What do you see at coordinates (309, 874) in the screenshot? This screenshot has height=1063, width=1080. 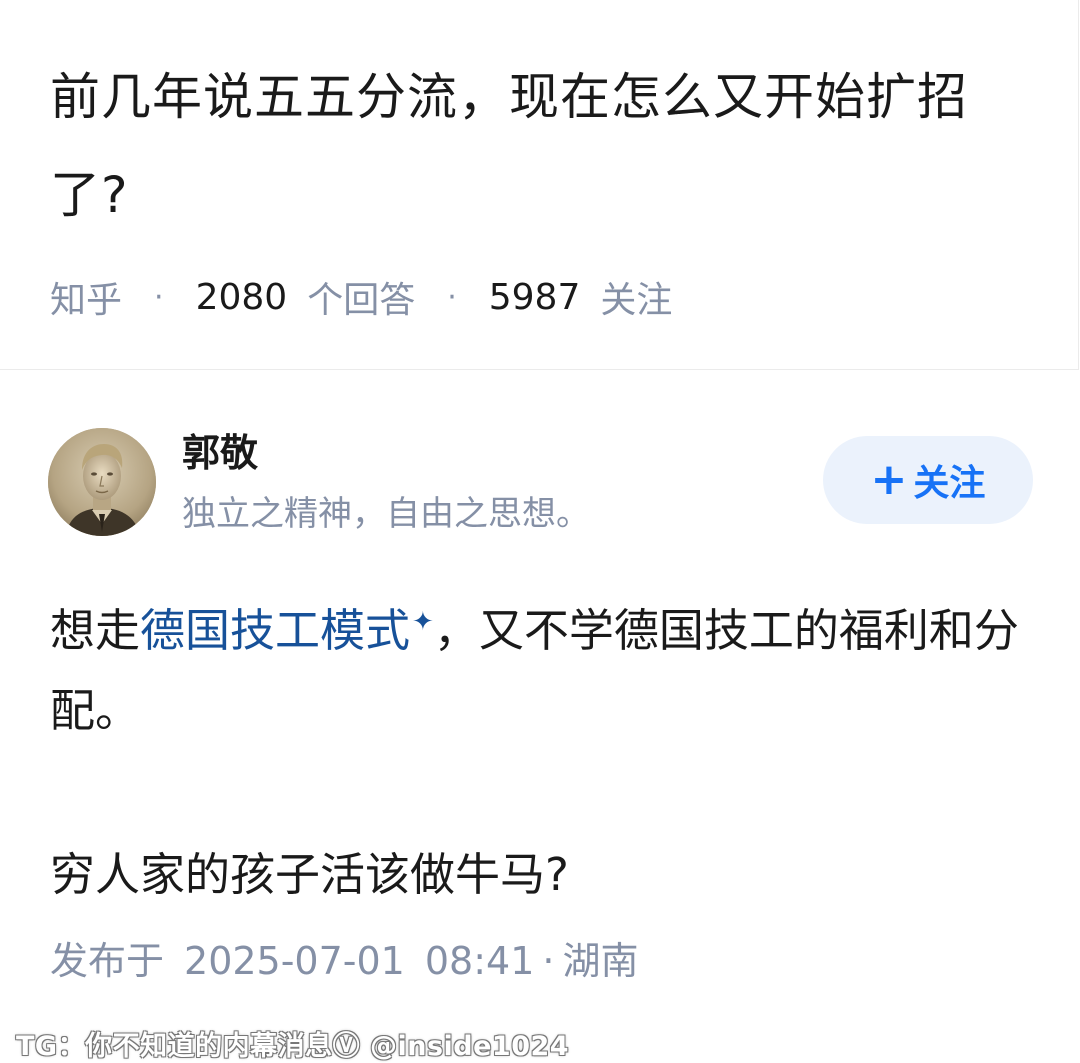 I see `answer-paragraph: 穷人家的孩子活该做牛马?` at bounding box center [309, 874].